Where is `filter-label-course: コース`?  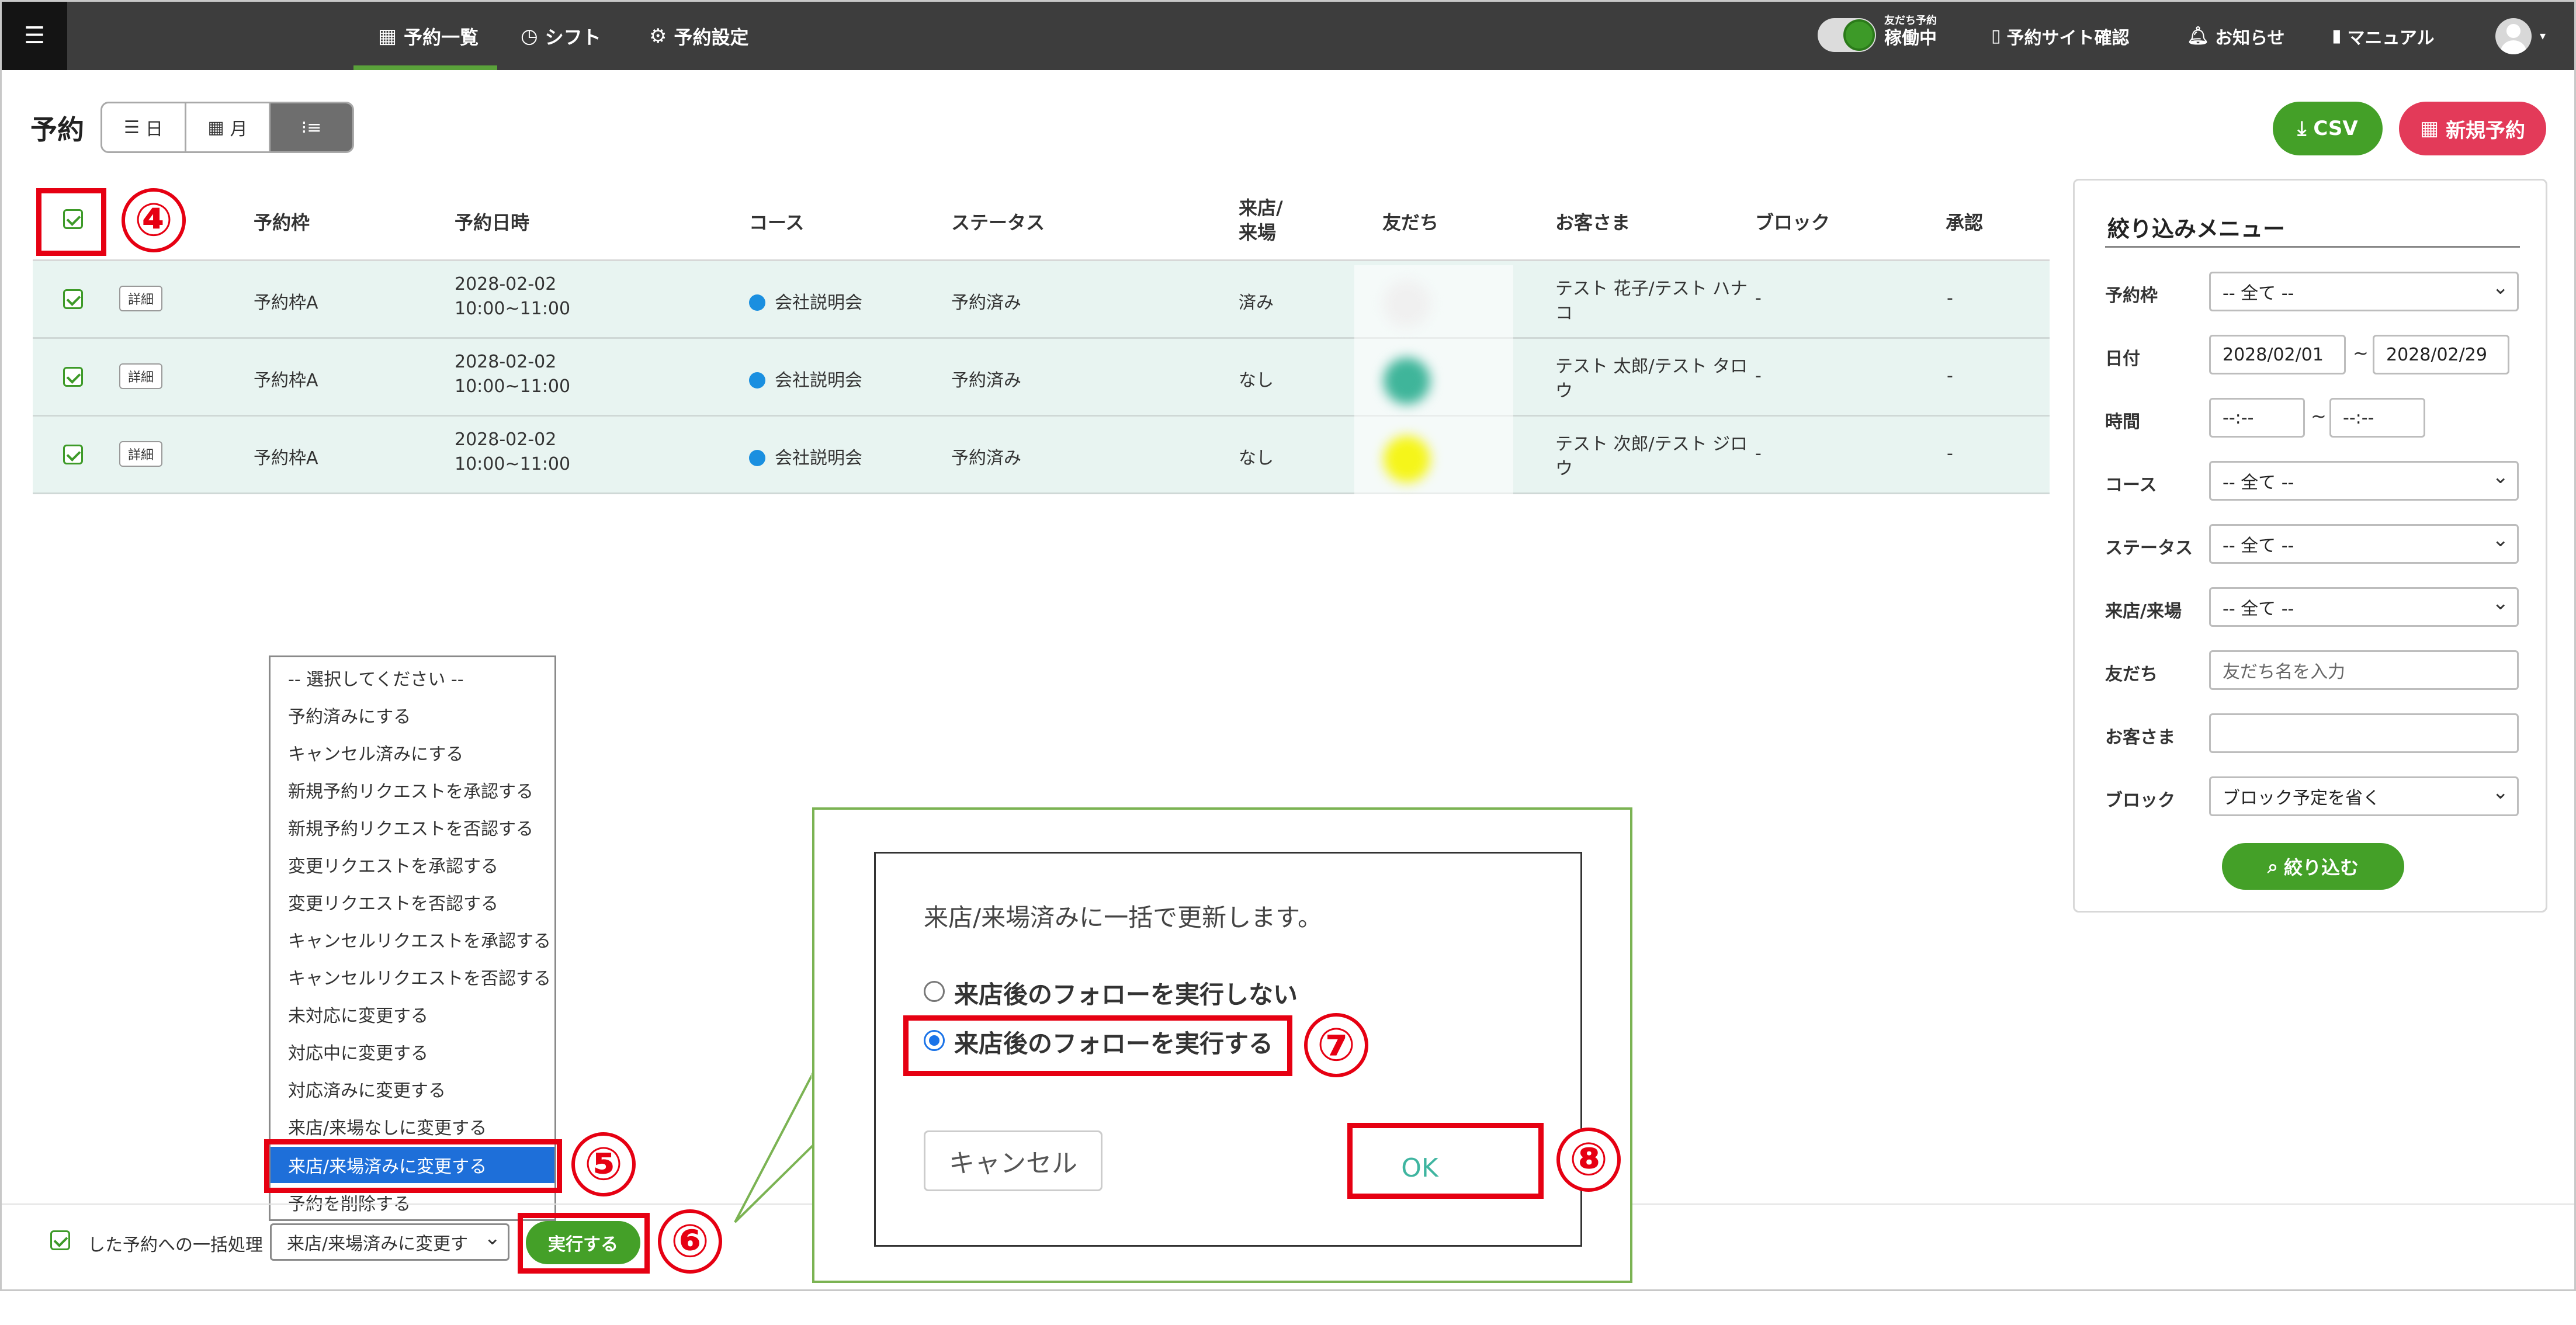 filter-label-course: コース is located at coordinates (2131, 485).